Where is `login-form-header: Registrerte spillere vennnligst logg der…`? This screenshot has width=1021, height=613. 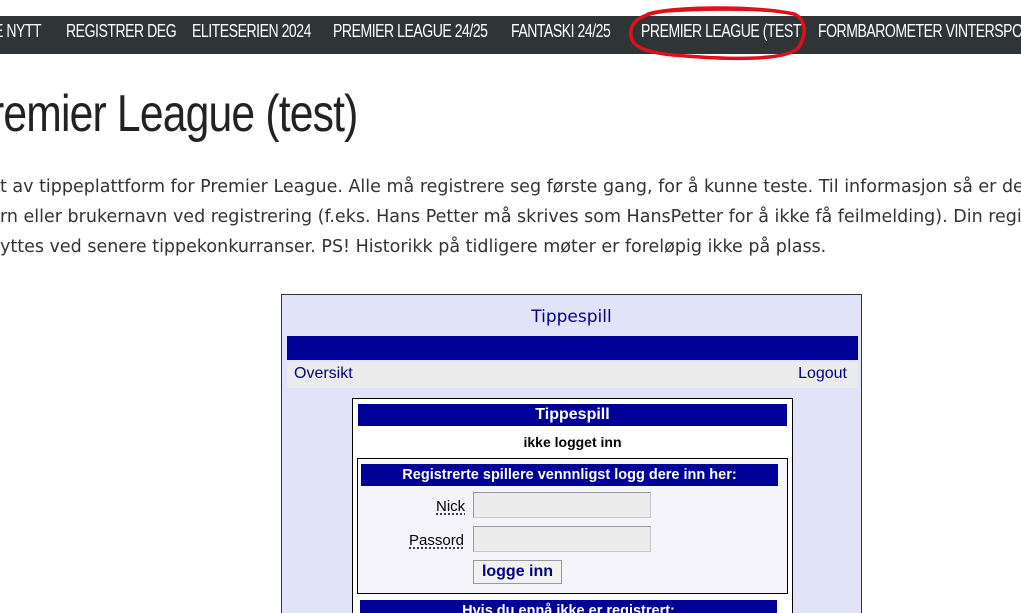
login-form-header: Registrerte spillere vennnligst logg der… is located at coordinates (569, 475).